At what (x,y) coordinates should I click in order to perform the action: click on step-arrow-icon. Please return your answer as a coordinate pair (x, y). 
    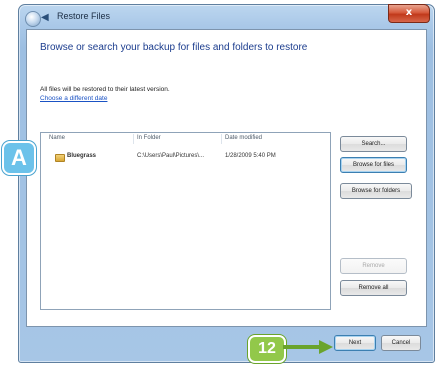
    Looking at the image, I should click on (308, 347).